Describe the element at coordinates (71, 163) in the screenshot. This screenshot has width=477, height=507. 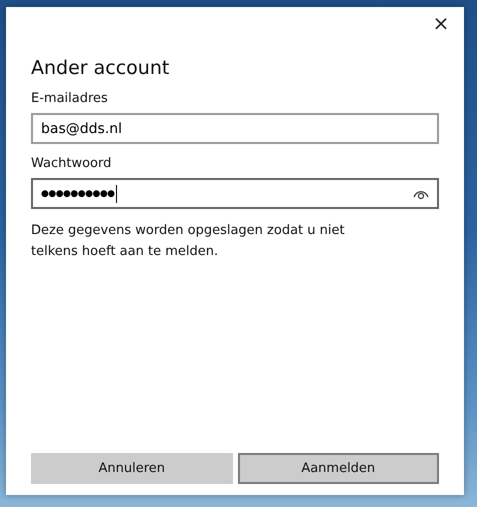
I see `field-label: Wachtwoord` at that location.